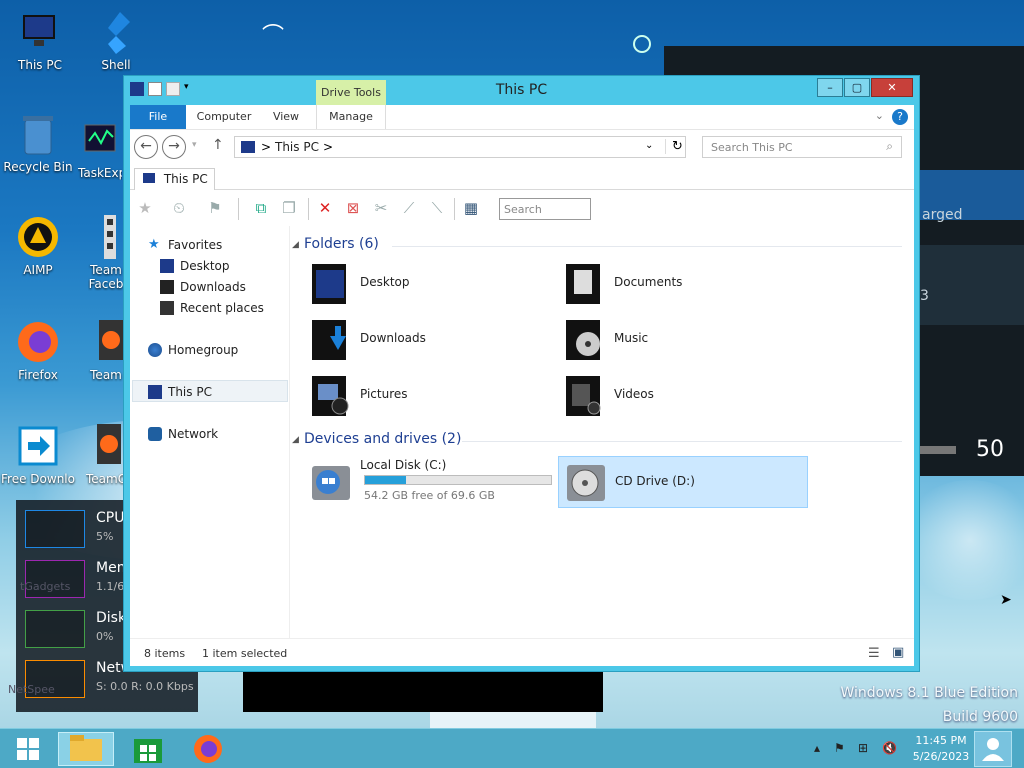 This screenshot has height=768, width=1024. Describe the element at coordinates (674, 146) in the screenshot. I see `refresh-icon: ↻` at that location.